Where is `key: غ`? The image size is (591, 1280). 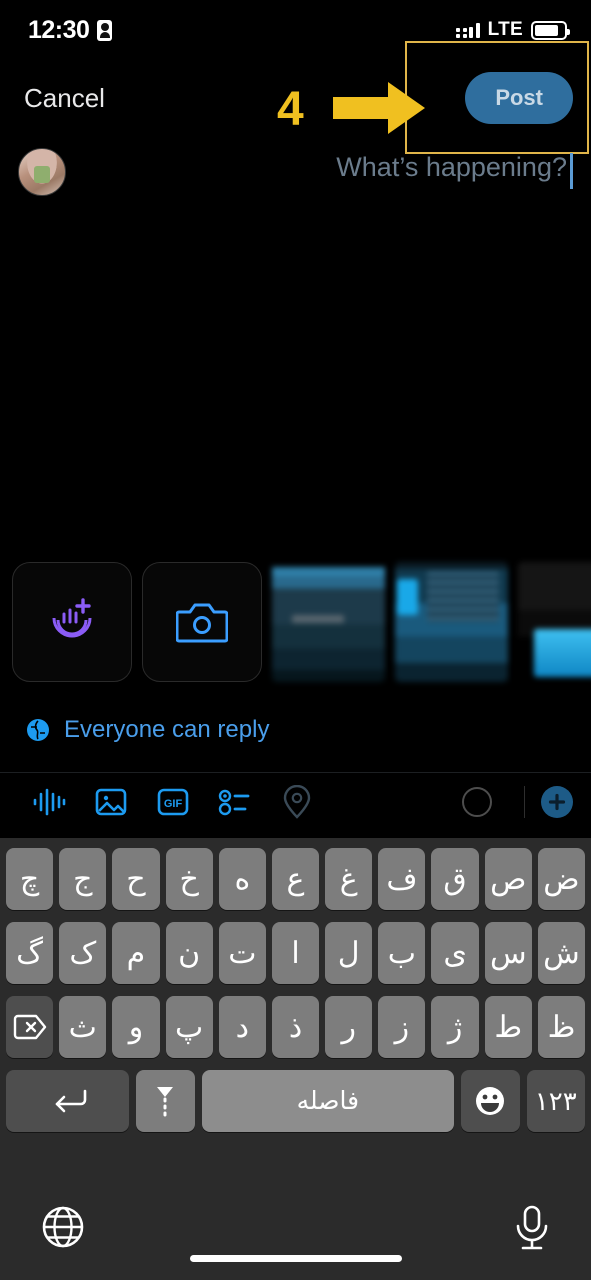 key: غ is located at coordinates (349, 879).